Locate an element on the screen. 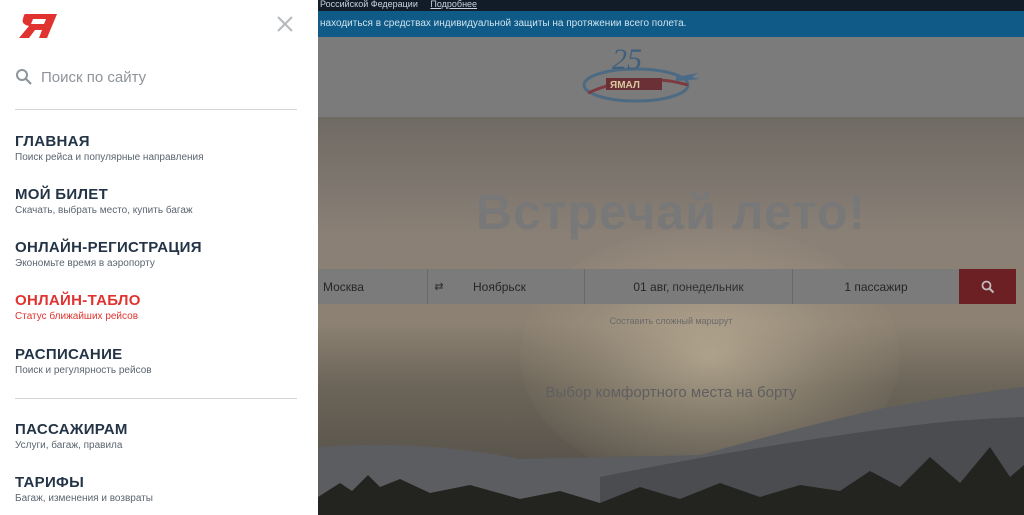 The height and width of the screenshot is (515, 1024). menu-item-subtitle: Услуги, багаж, правила is located at coordinates (69, 445).